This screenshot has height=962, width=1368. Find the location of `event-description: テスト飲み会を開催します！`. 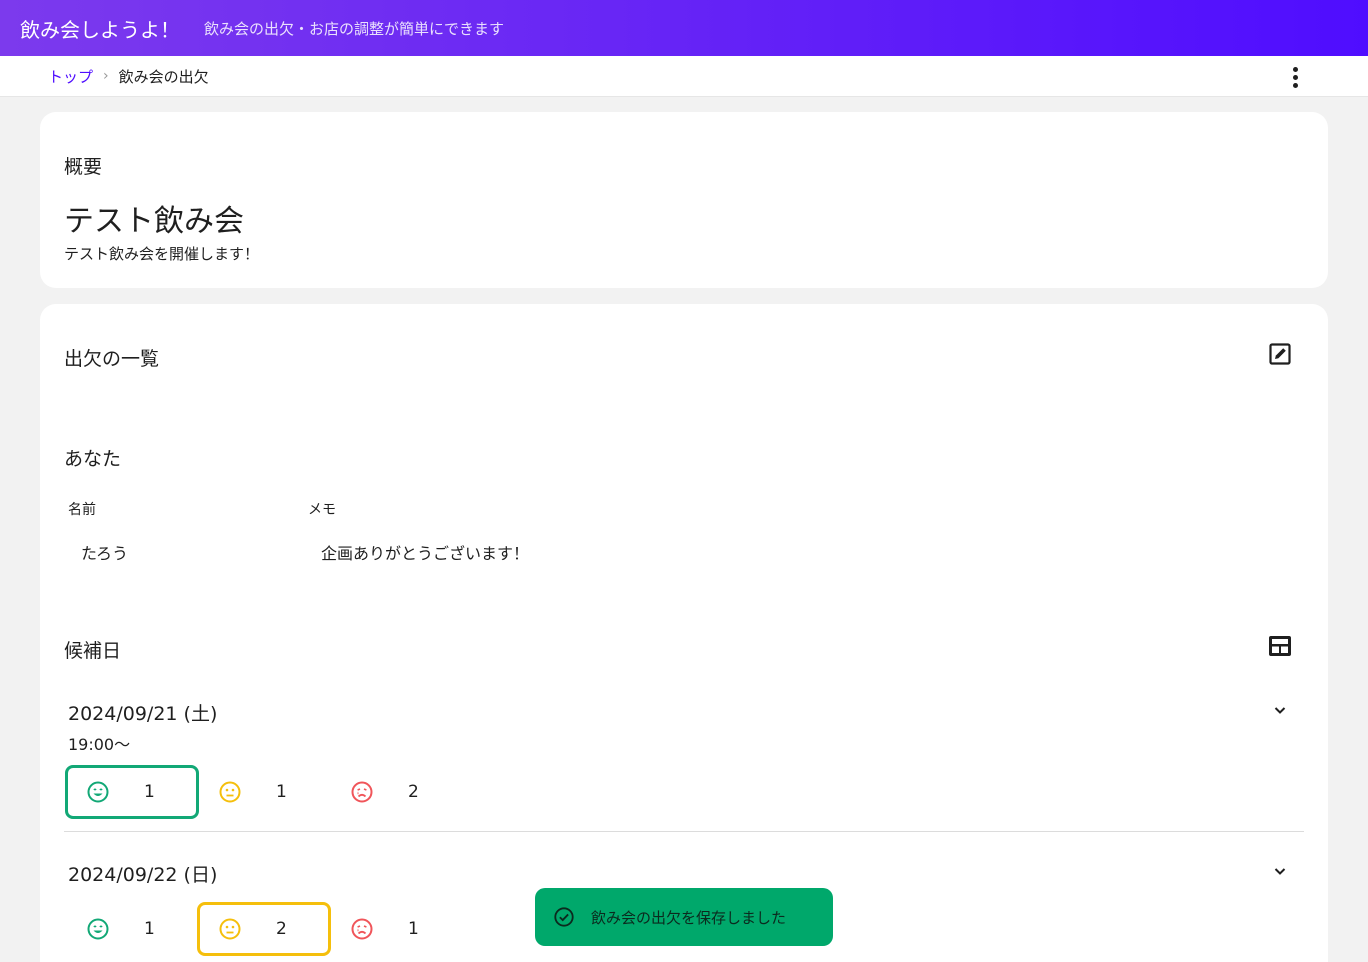

event-description: テスト飲み会を開催します！ is located at coordinates (162, 254).